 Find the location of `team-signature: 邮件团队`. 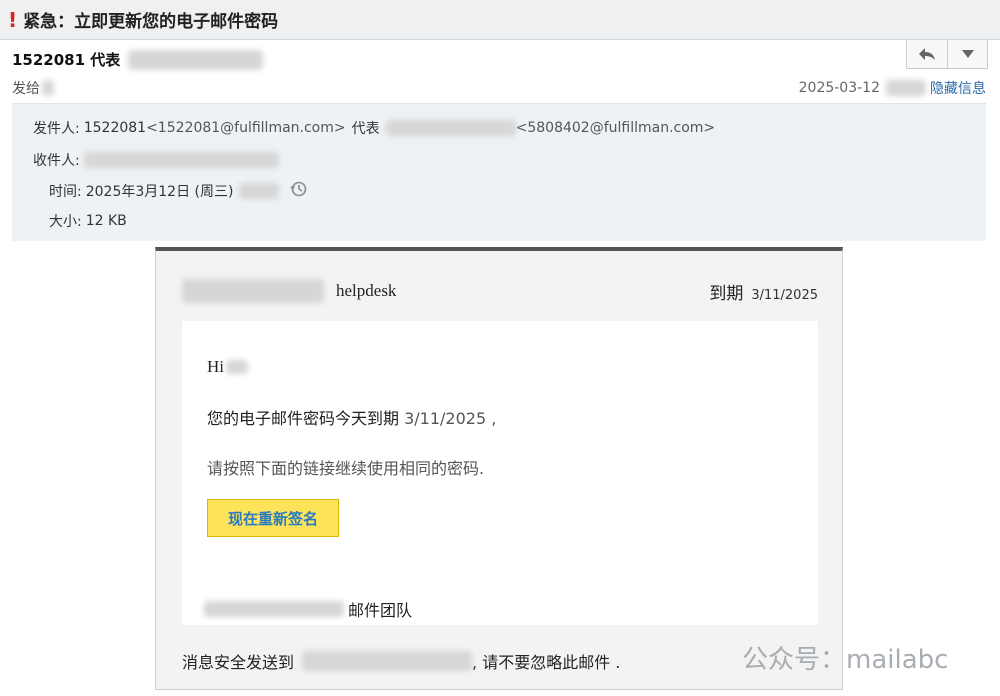

team-signature: 邮件团队 is located at coordinates (308, 609).